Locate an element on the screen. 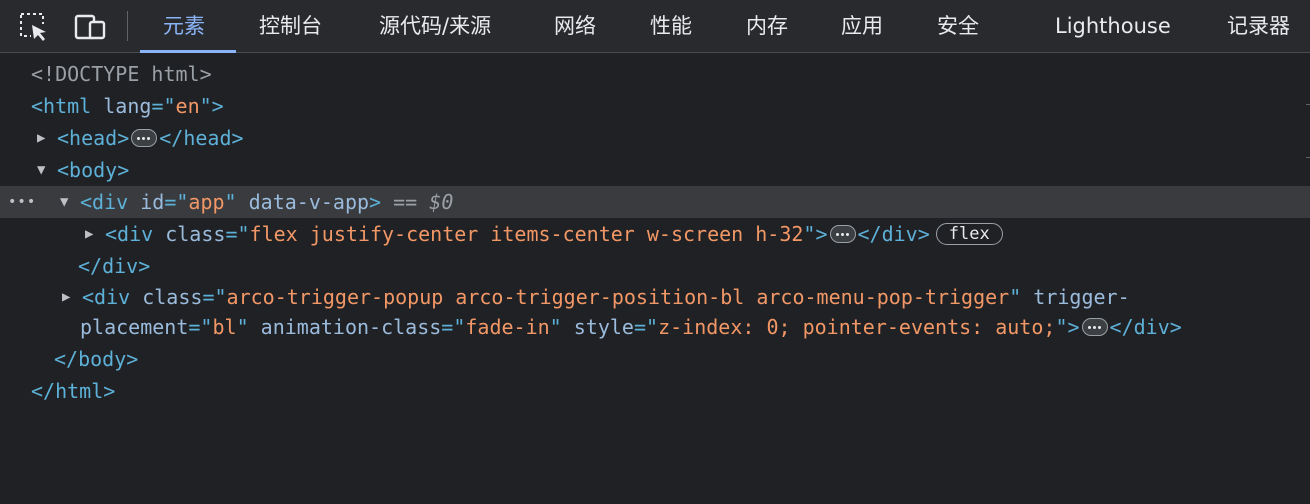 This screenshot has width=1310, height=504. tree-node-body: ▼ <body> is located at coordinates (655, 170).